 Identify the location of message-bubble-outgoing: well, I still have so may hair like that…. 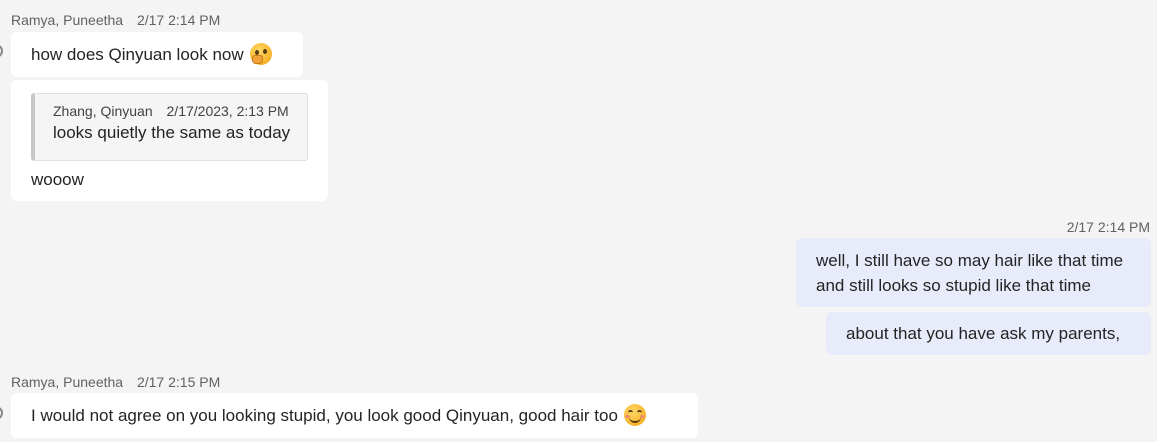
(973, 272).